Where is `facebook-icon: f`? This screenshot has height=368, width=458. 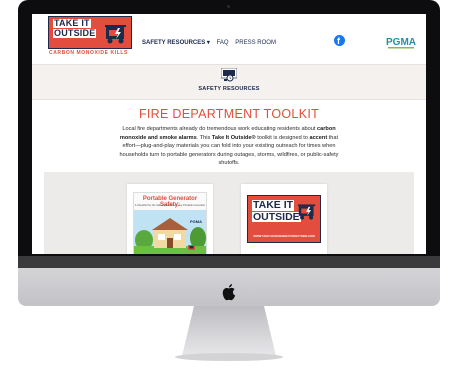
facebook-icon: f is located at coordinates (339, 40).